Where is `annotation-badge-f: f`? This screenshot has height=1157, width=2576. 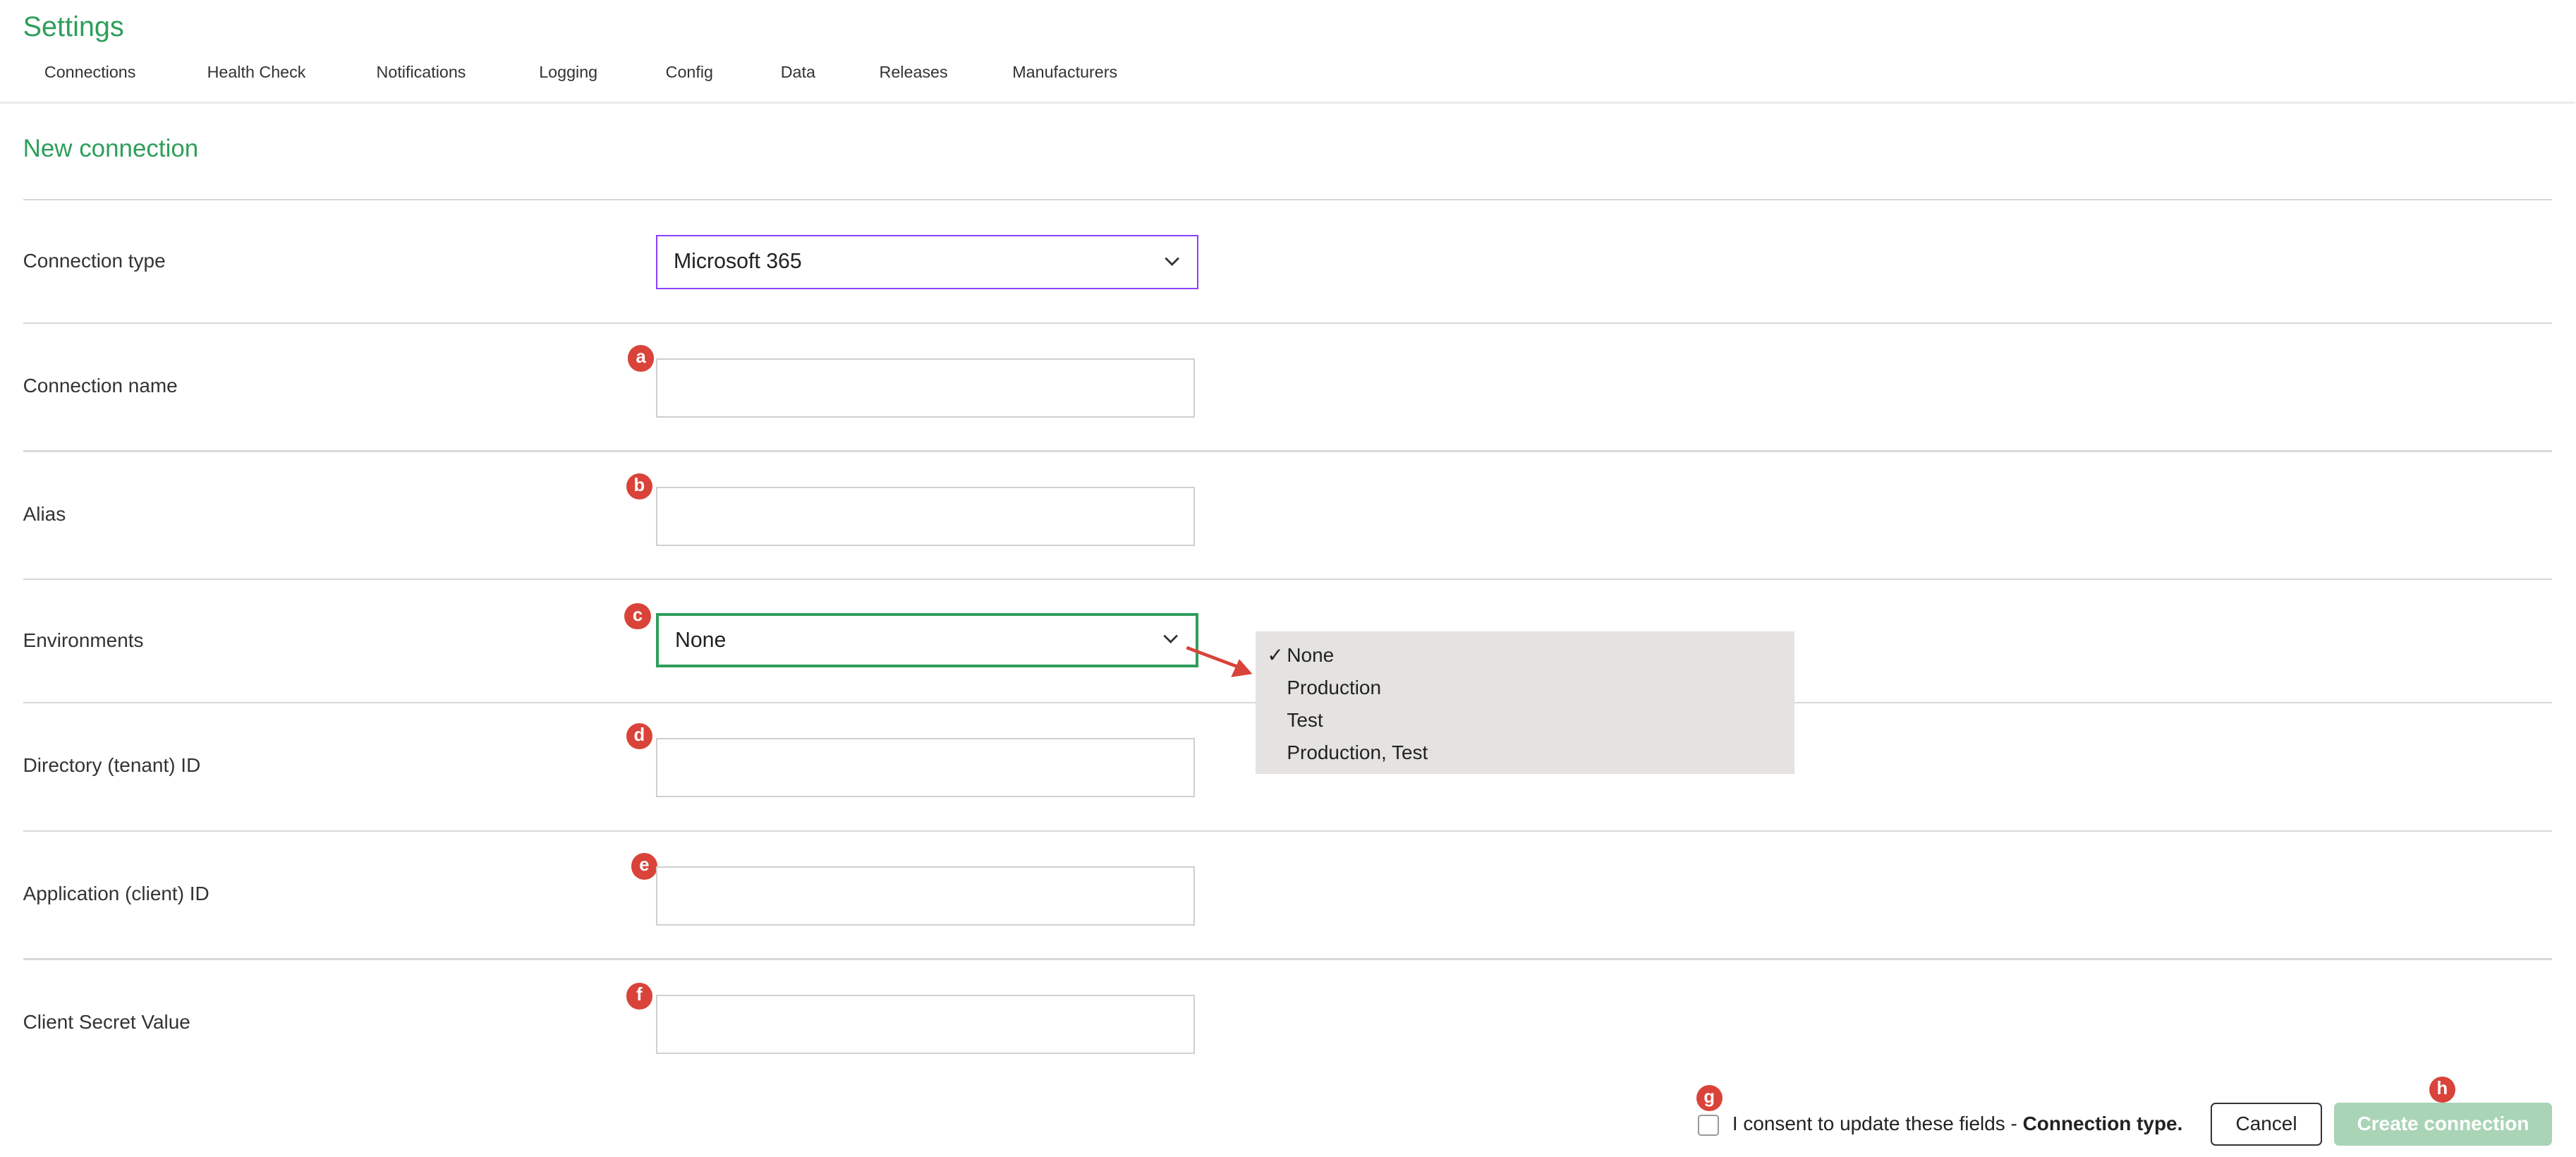 annotation-badge-f: f is located at coordinates (639, 996).